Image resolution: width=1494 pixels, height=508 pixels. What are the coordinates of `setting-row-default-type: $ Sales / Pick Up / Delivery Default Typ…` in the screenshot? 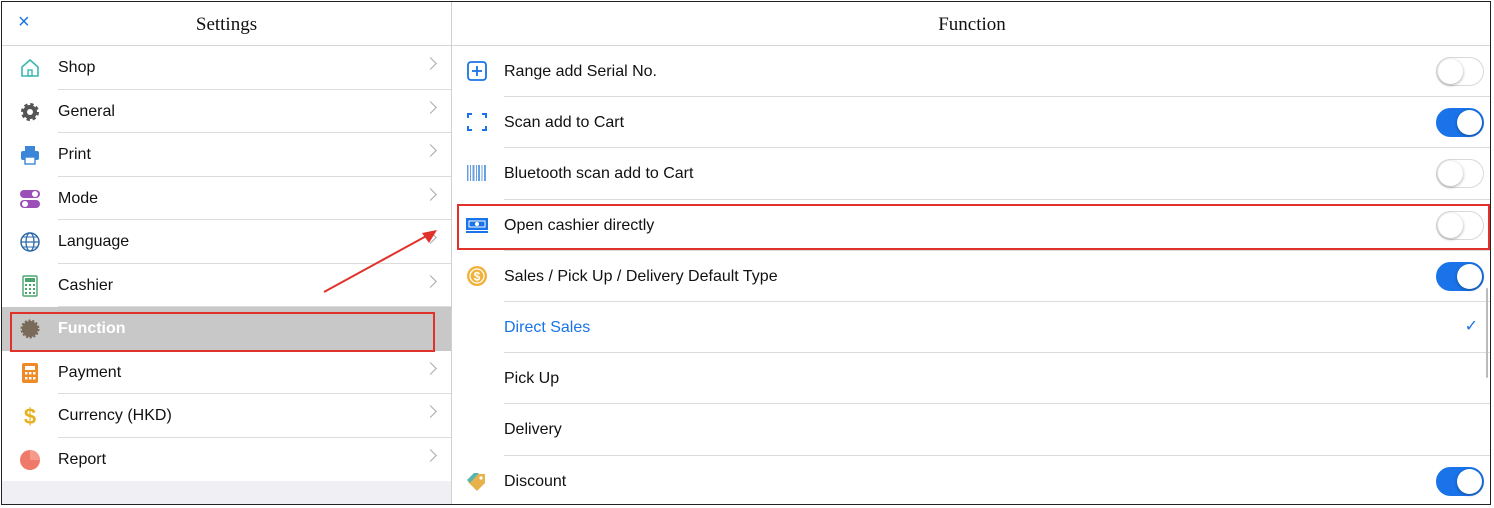 It's located at (971, 276).